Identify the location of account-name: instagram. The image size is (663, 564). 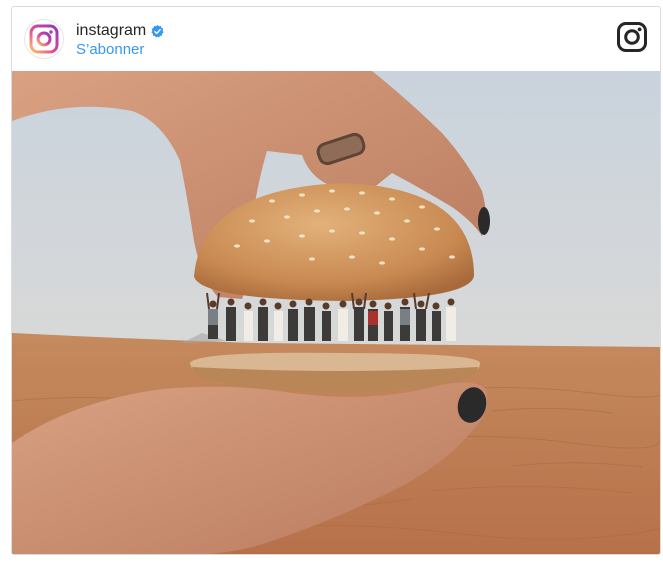
(111, 31).